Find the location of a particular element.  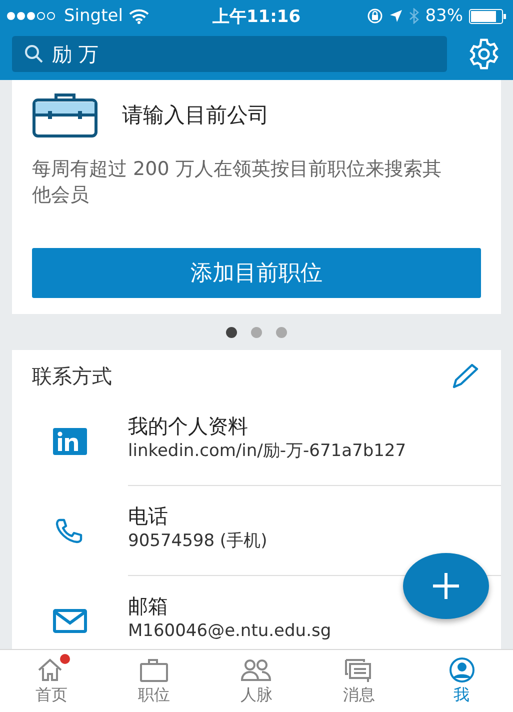

carrier-name: Singtel is located at coordinates (93, 16).